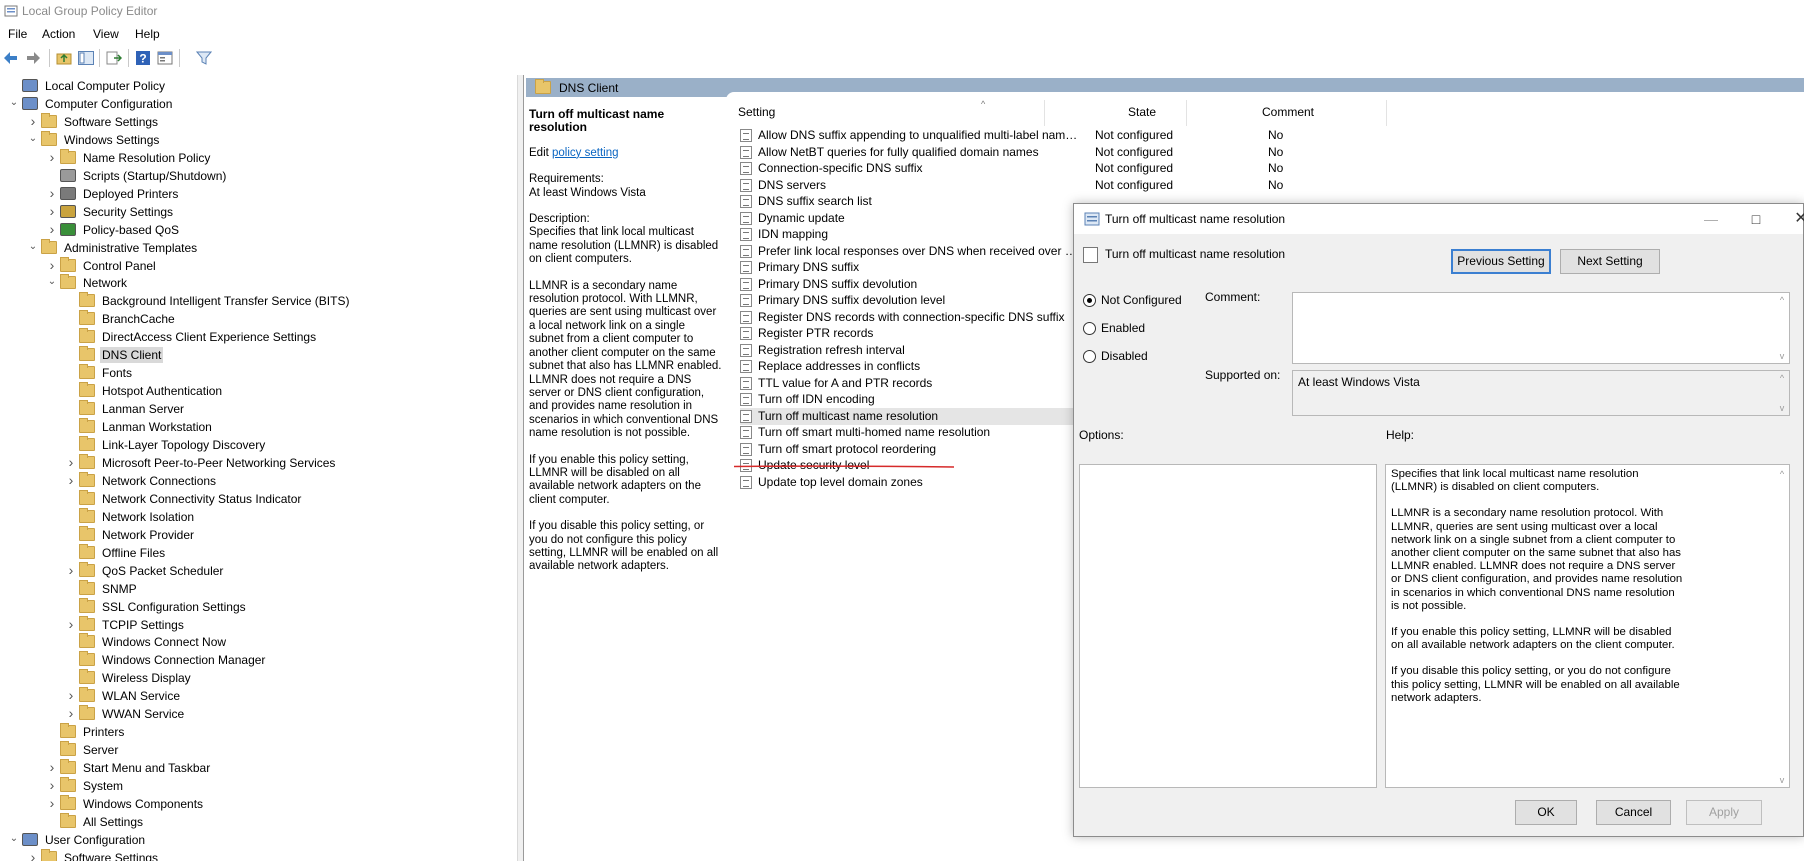  I want to click on cancel-button: Cancel, so click(1633, 812).